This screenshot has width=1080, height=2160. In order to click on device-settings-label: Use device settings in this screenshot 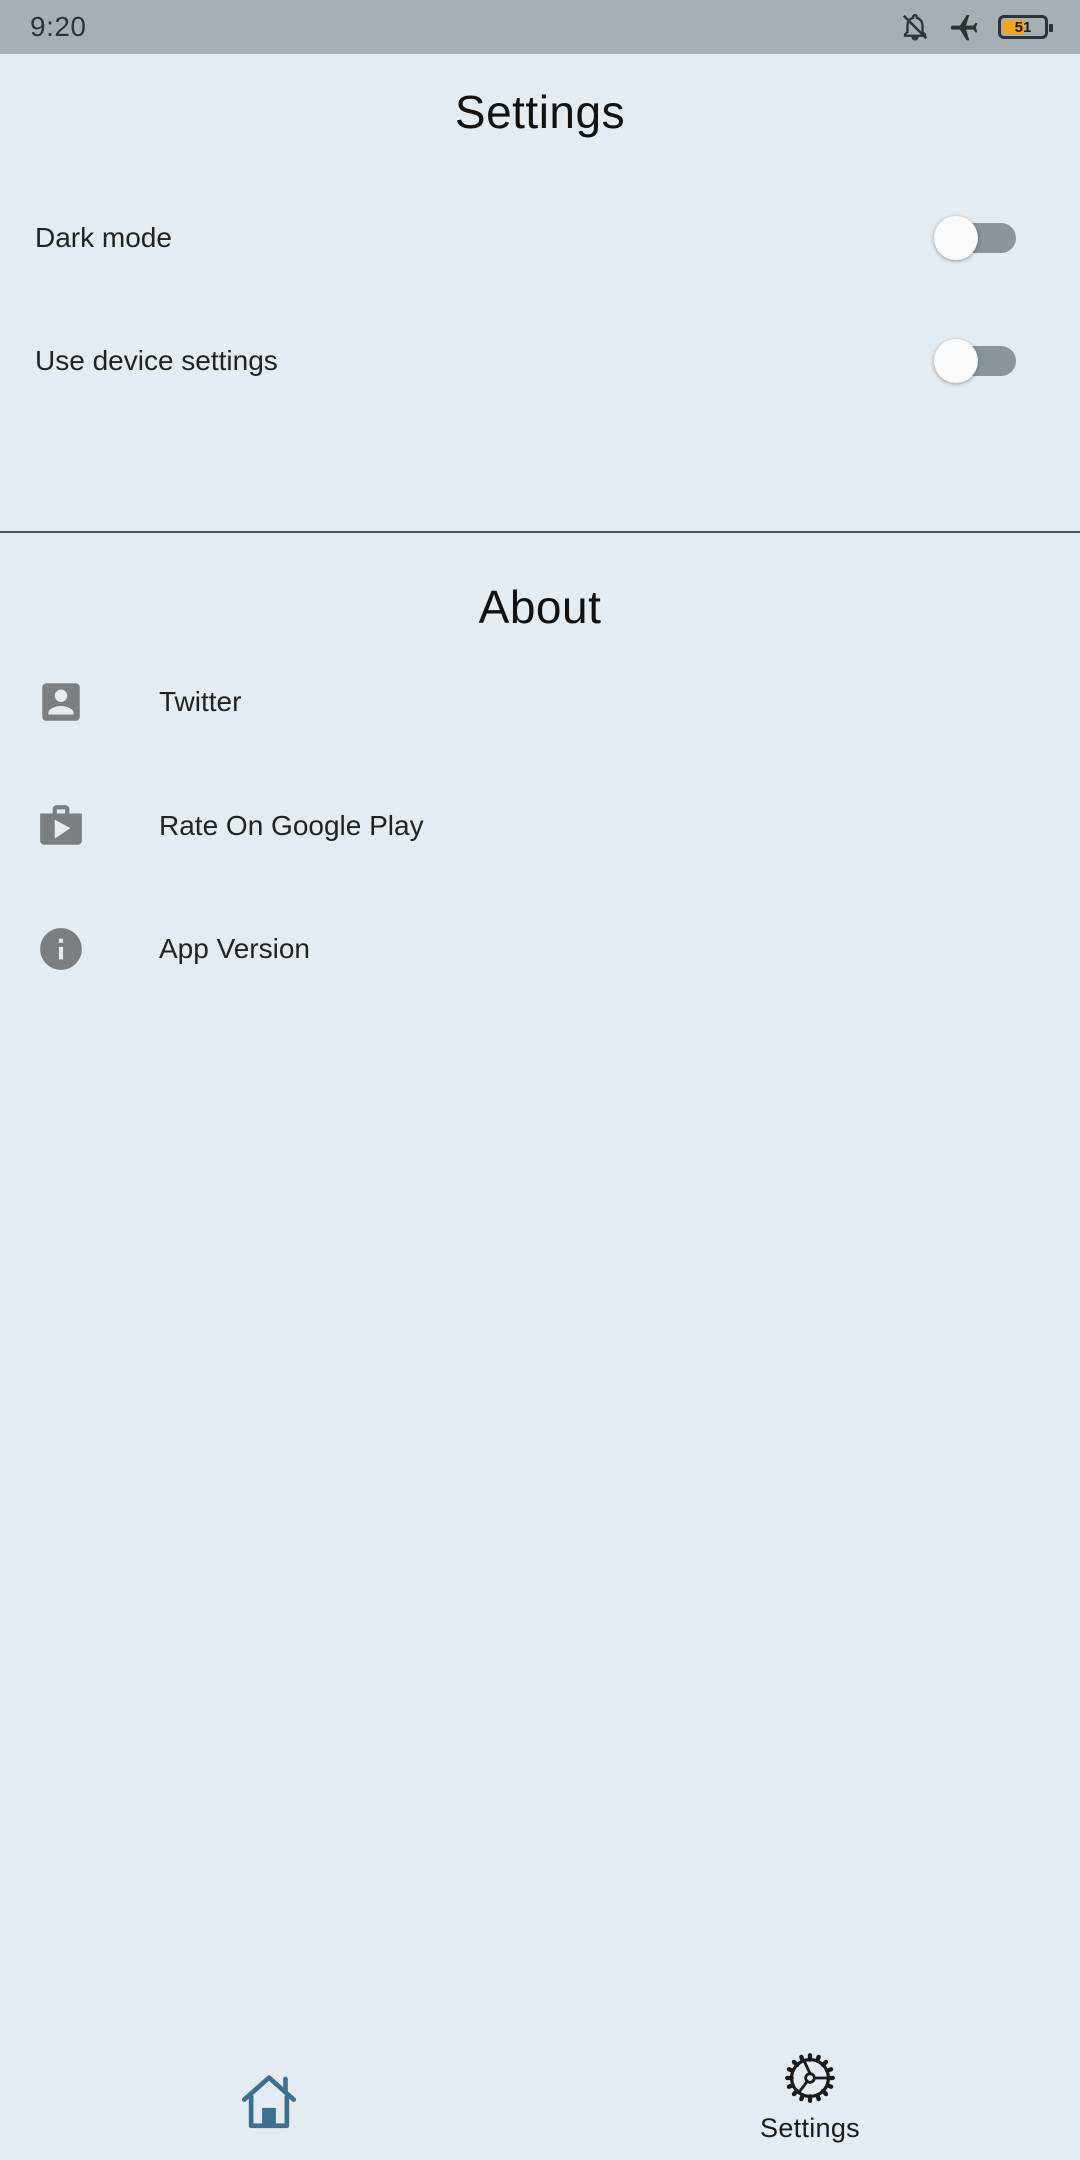, I will do `click(156, 360)`.